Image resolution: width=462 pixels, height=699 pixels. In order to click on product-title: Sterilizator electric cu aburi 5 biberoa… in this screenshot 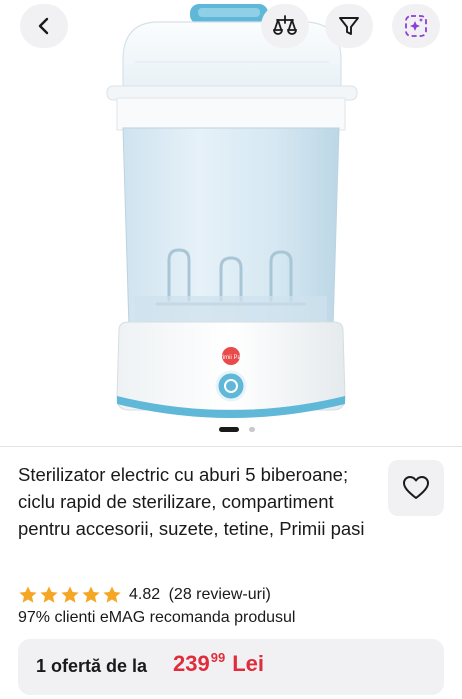, I will do `click(191, 501)`.